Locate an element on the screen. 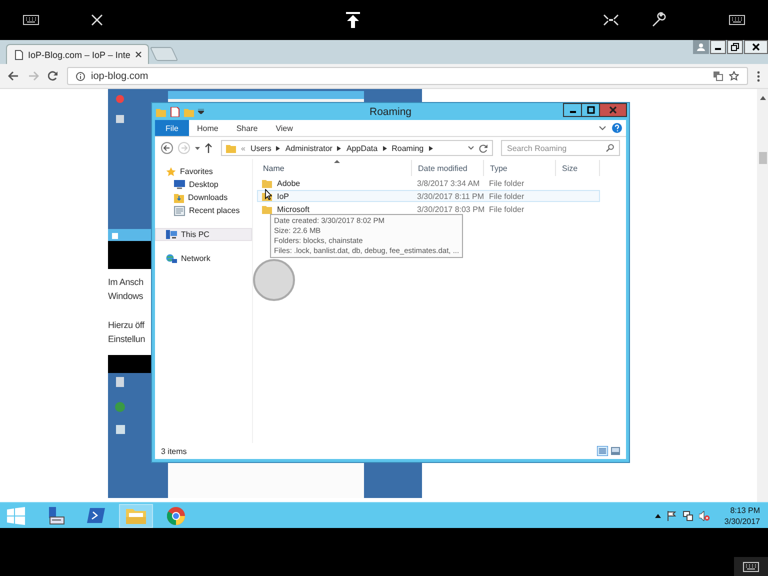  menu-icon is located at coordinates (758, 76).